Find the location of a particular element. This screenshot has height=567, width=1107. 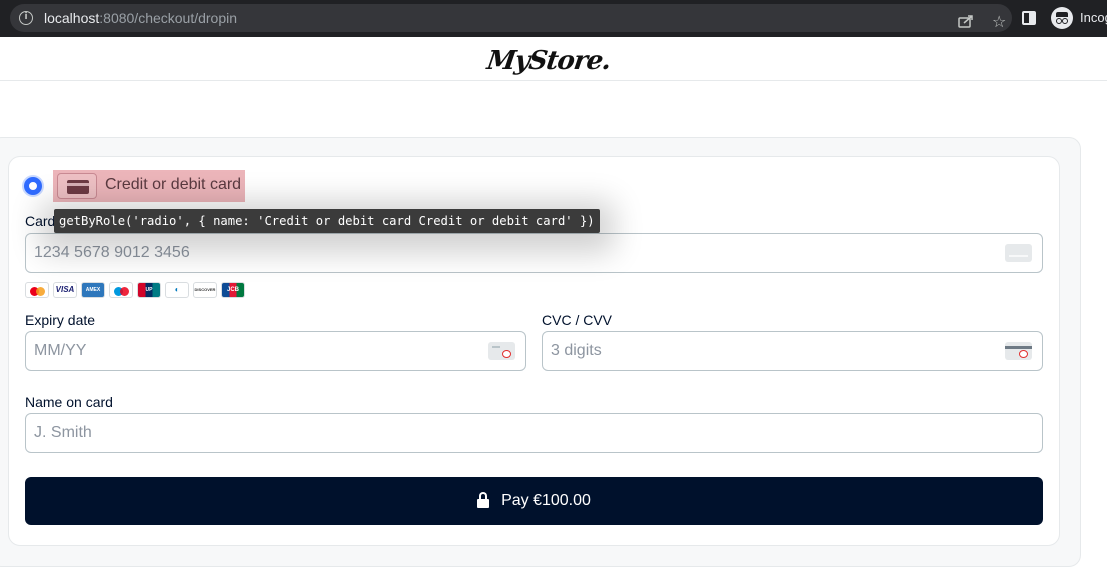

credit-card-icon is located at coordinates (77, 186).